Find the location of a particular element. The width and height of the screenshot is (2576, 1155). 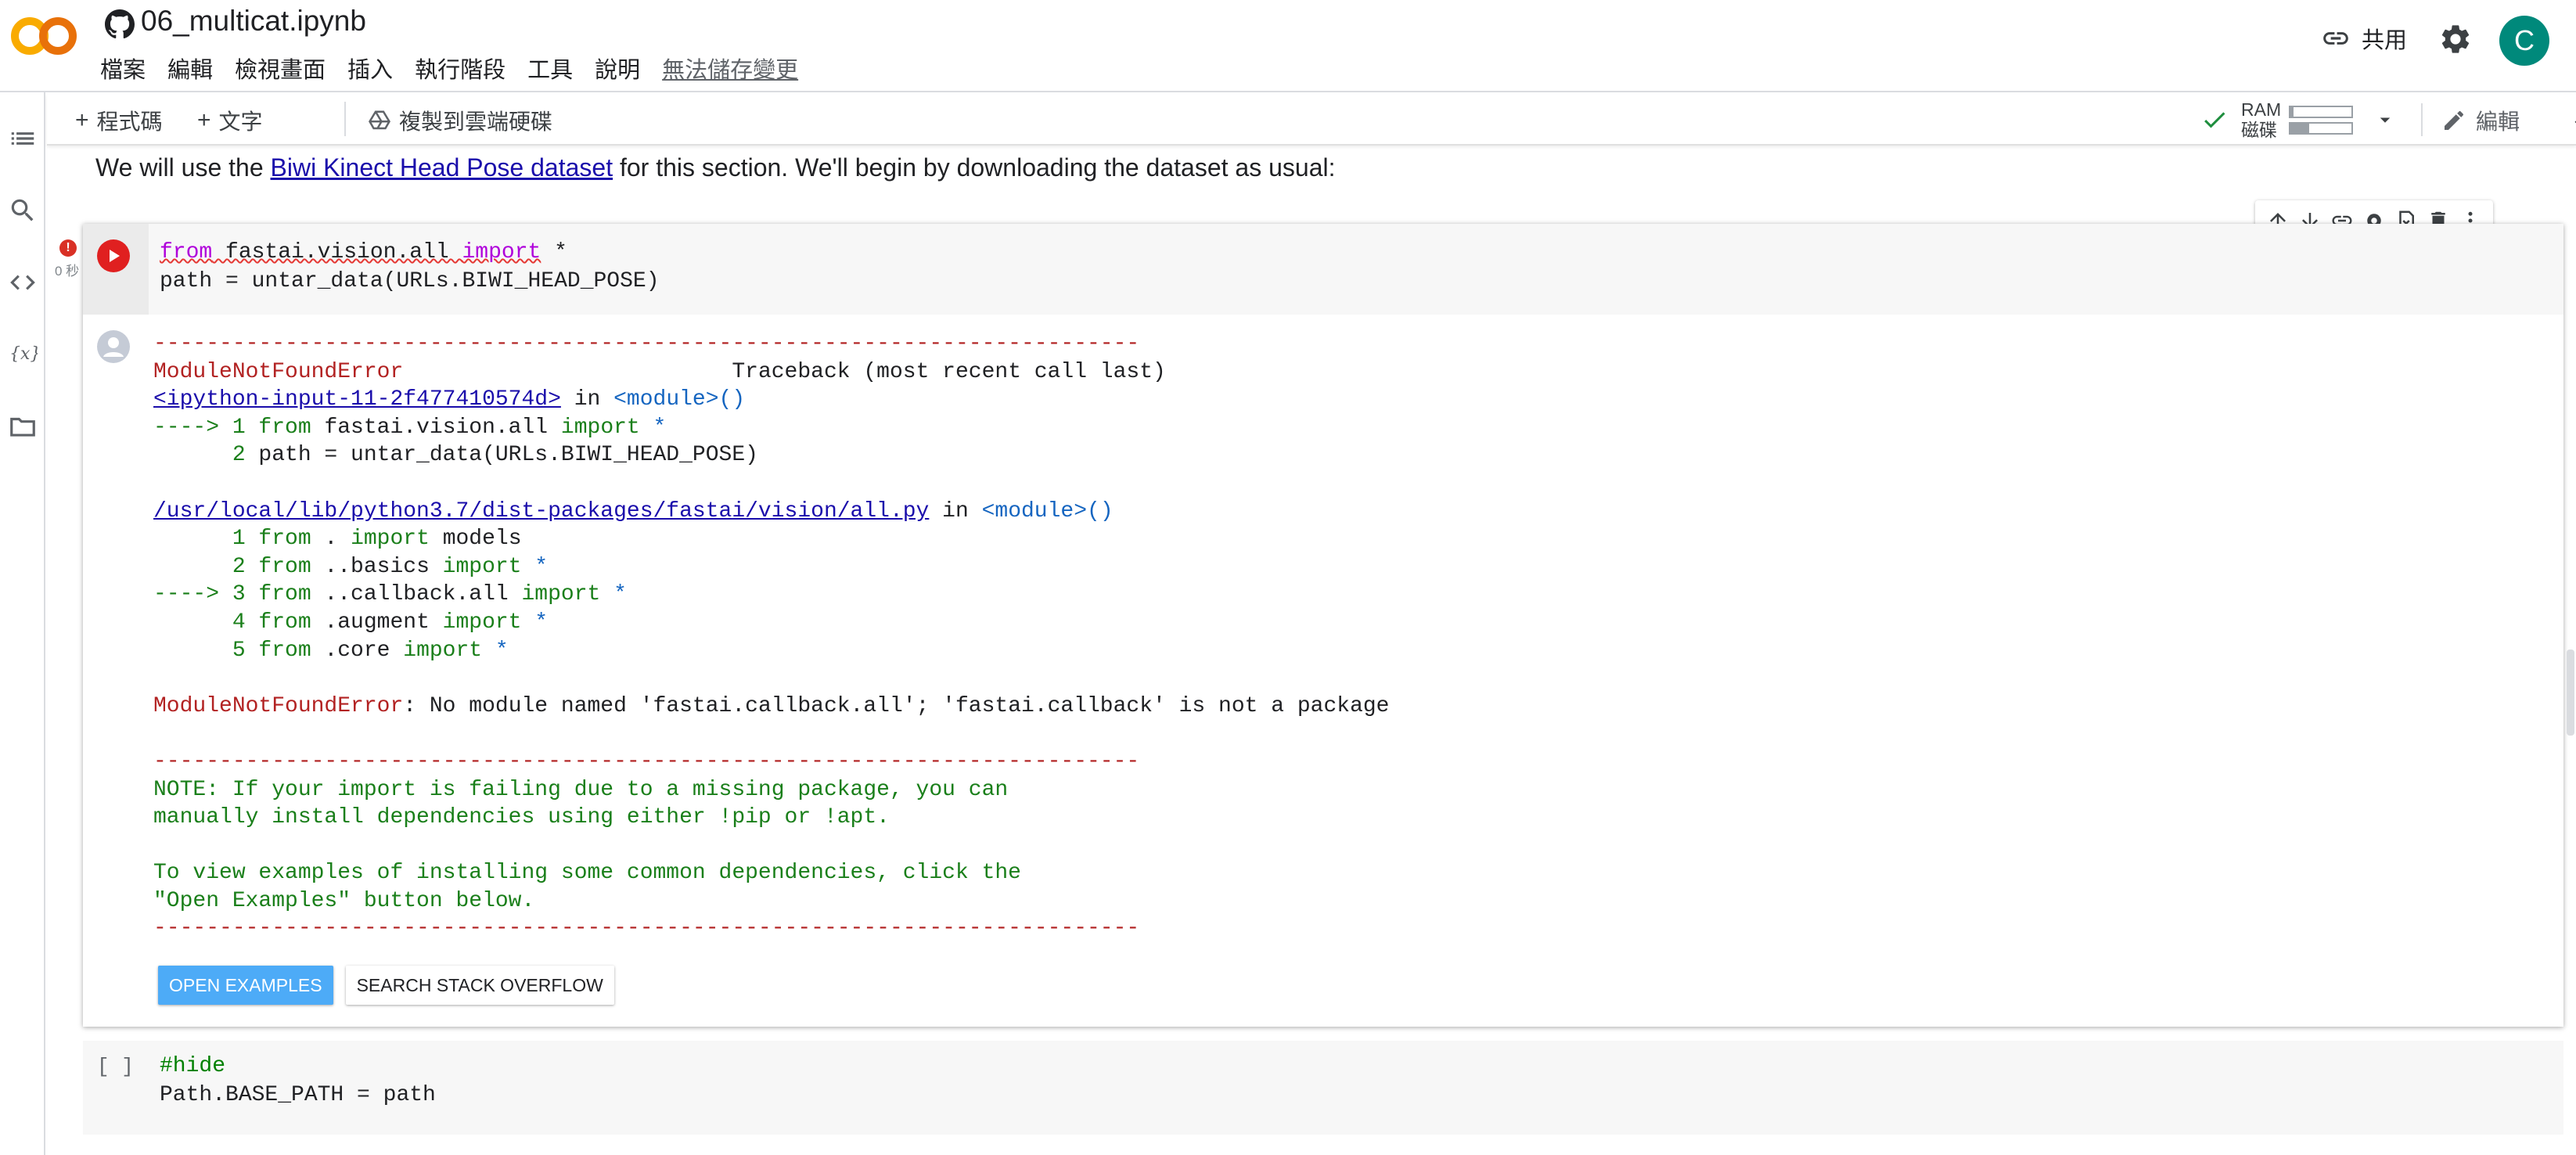

toolbar-divider is located at coordinates (345, 119).